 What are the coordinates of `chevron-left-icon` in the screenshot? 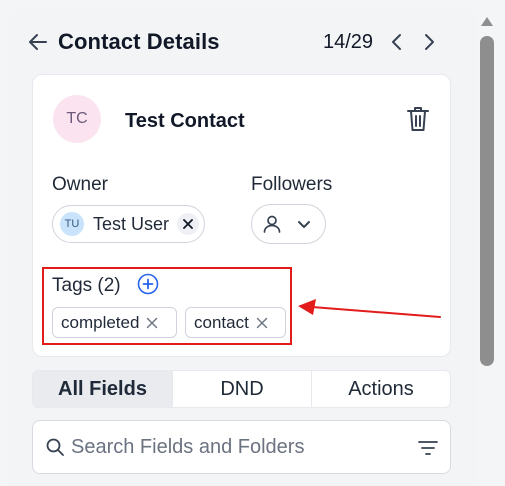 It's located at (396, 42).